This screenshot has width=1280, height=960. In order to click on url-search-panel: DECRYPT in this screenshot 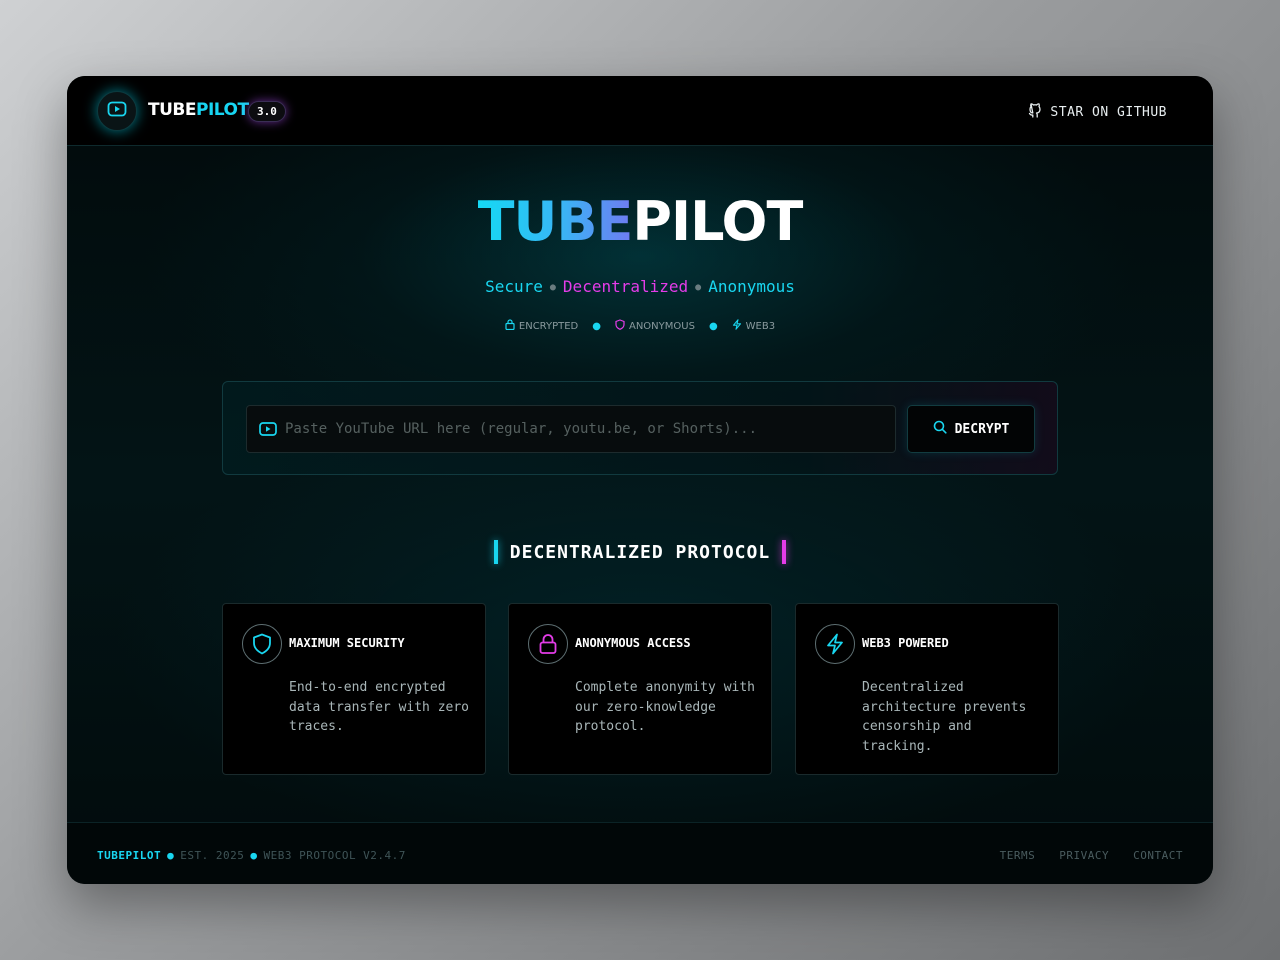, I will do `click(640, 428)`.